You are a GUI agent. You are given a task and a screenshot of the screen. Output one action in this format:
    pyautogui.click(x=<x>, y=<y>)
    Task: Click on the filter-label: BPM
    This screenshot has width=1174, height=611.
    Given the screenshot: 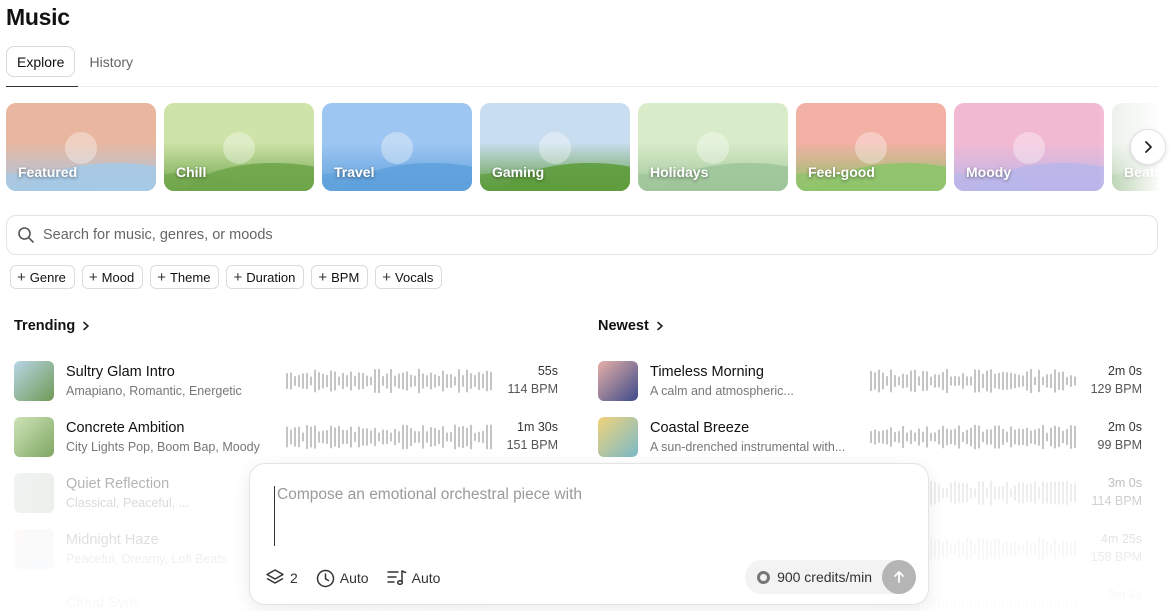 What is the action you would take?
    pyautogui.click(x=345, y=277)
    